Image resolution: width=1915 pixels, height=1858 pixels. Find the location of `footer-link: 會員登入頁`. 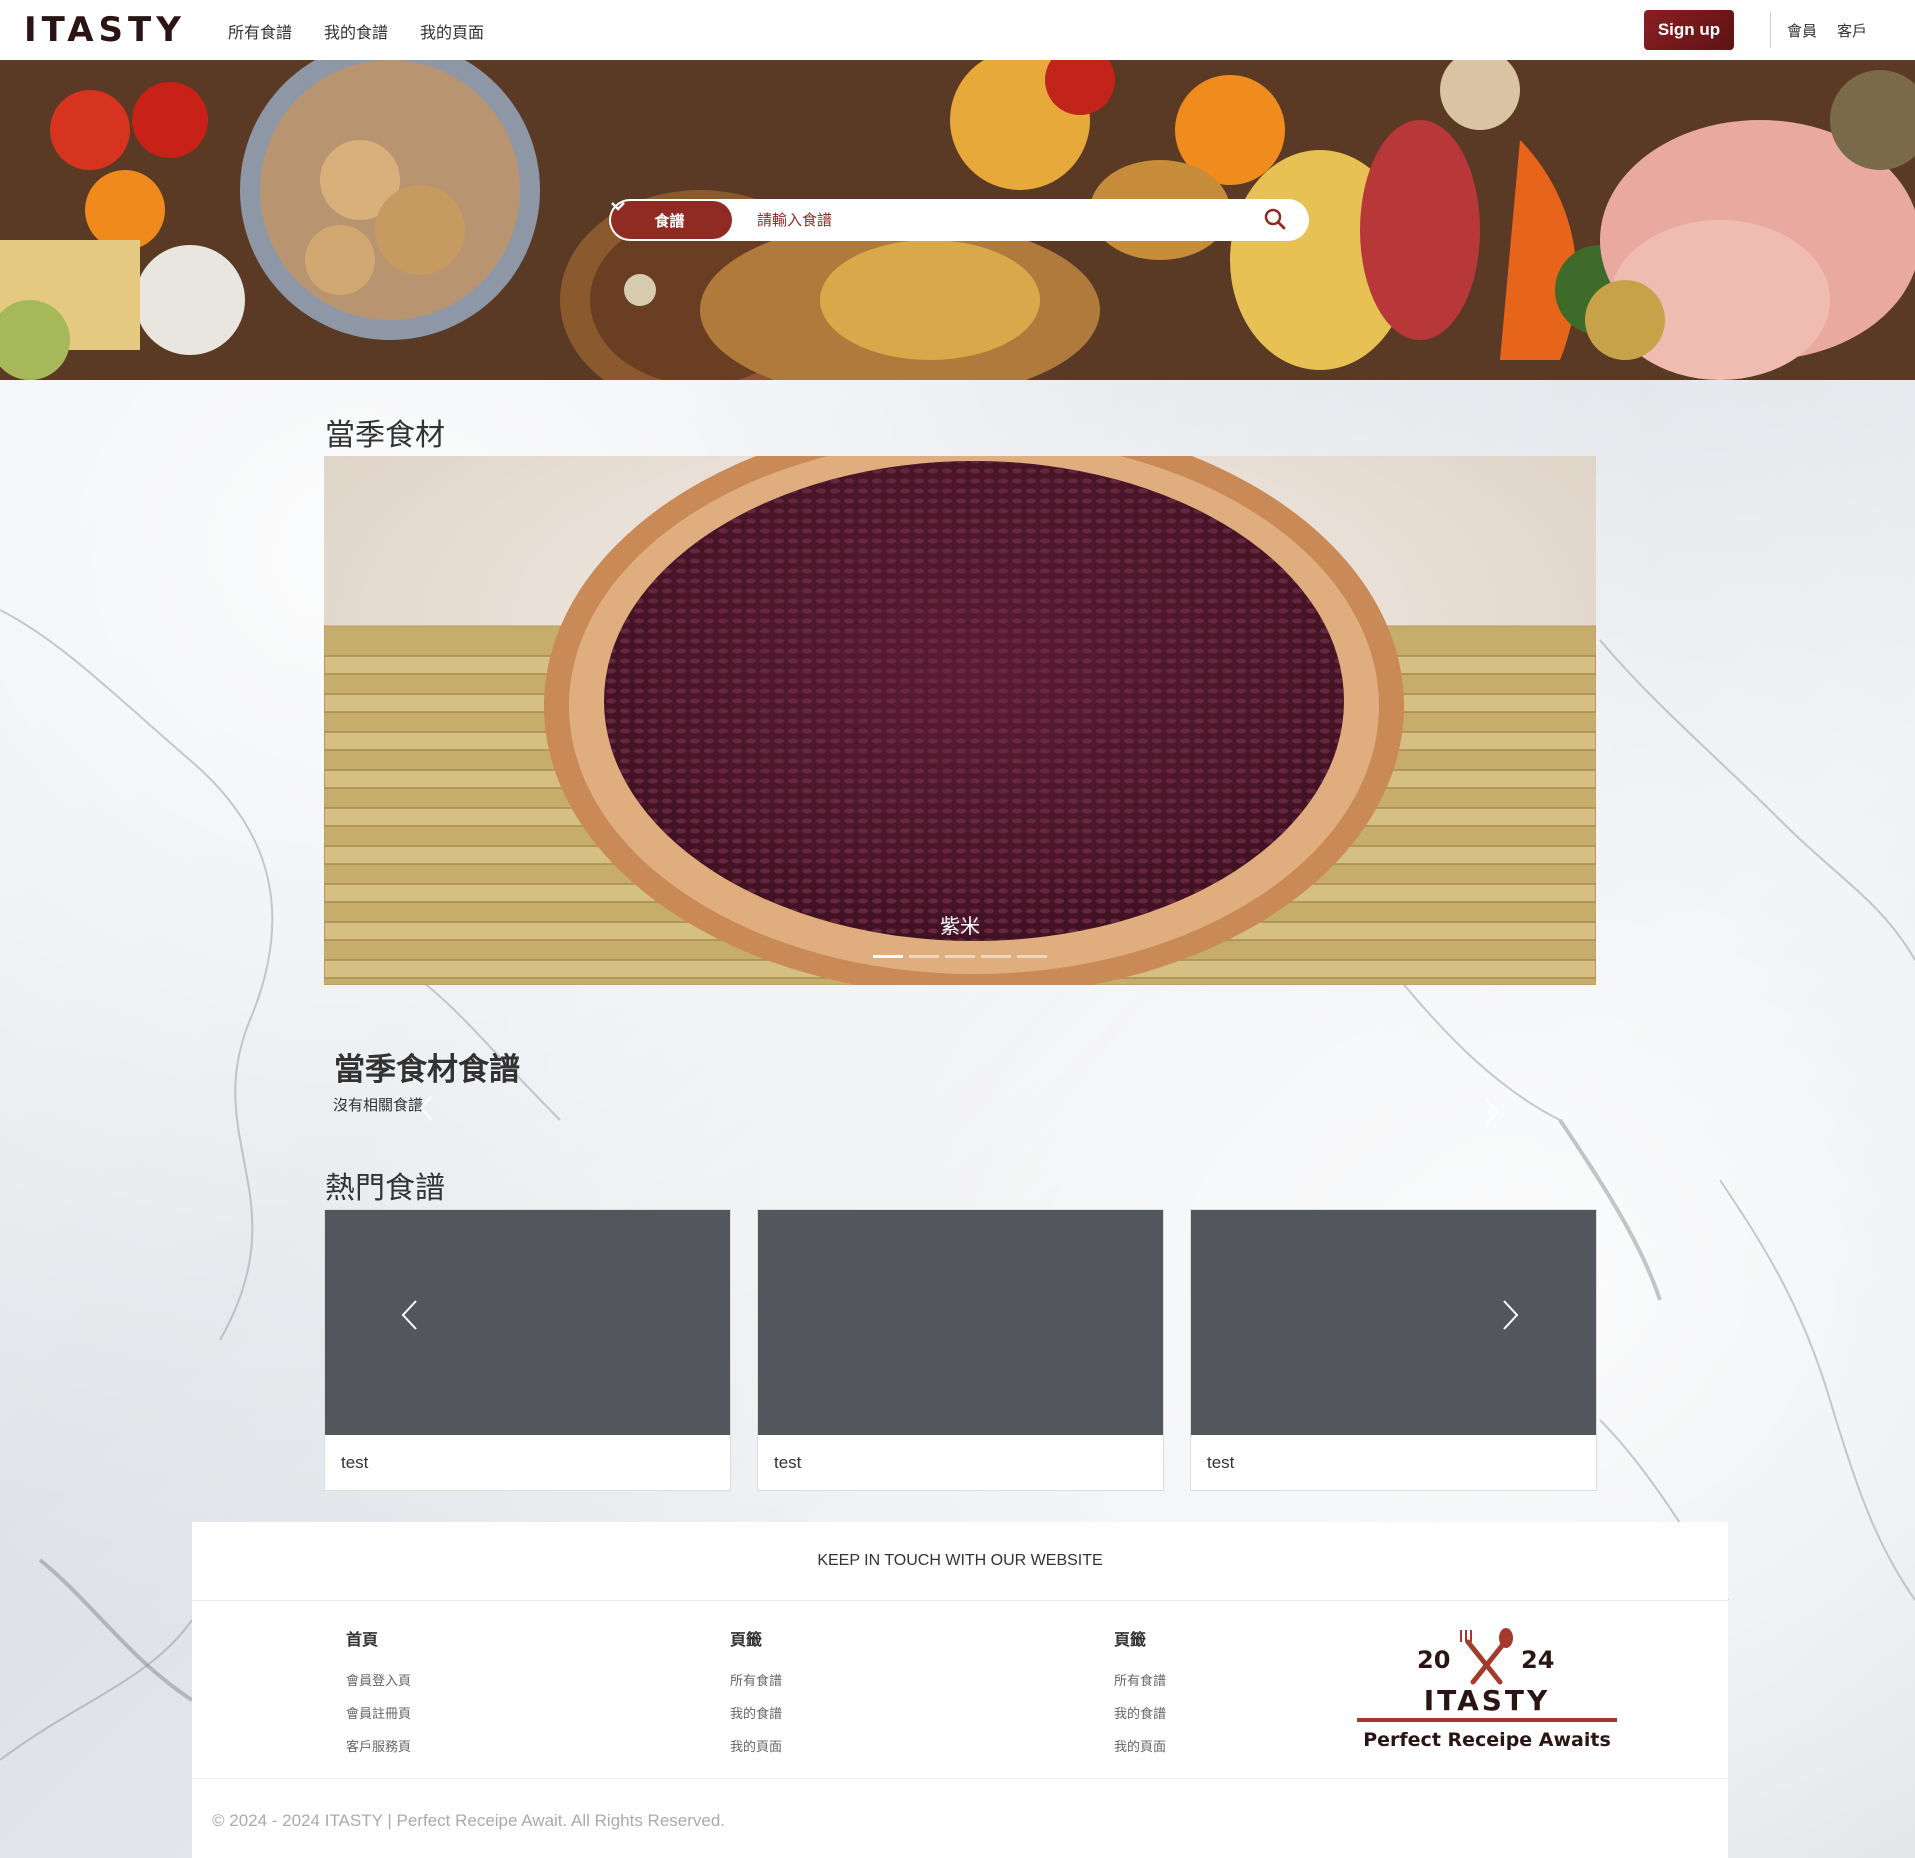

footer-link: 會員登入頁 is located at coordinates (378, 1679).